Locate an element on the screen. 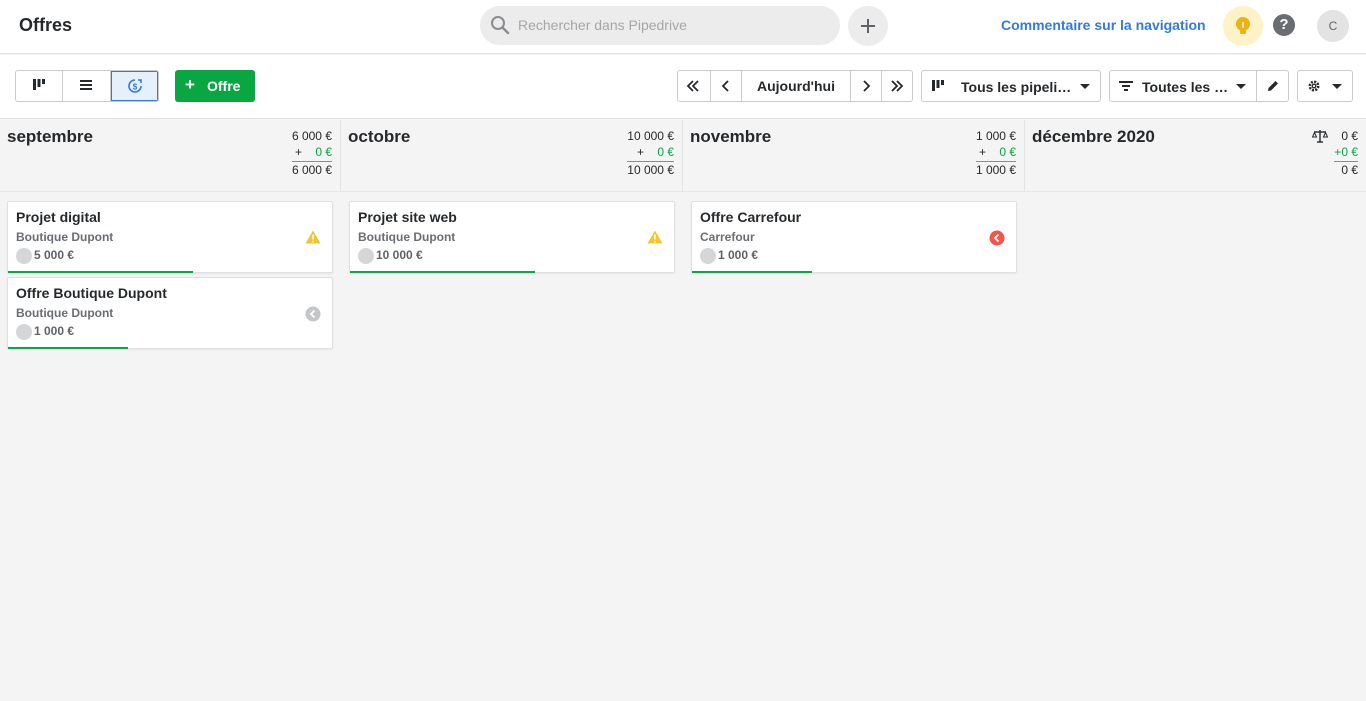 The height and width of the screenshot is (701, 1366). previous-period-button is located at coordinates (726, 86).